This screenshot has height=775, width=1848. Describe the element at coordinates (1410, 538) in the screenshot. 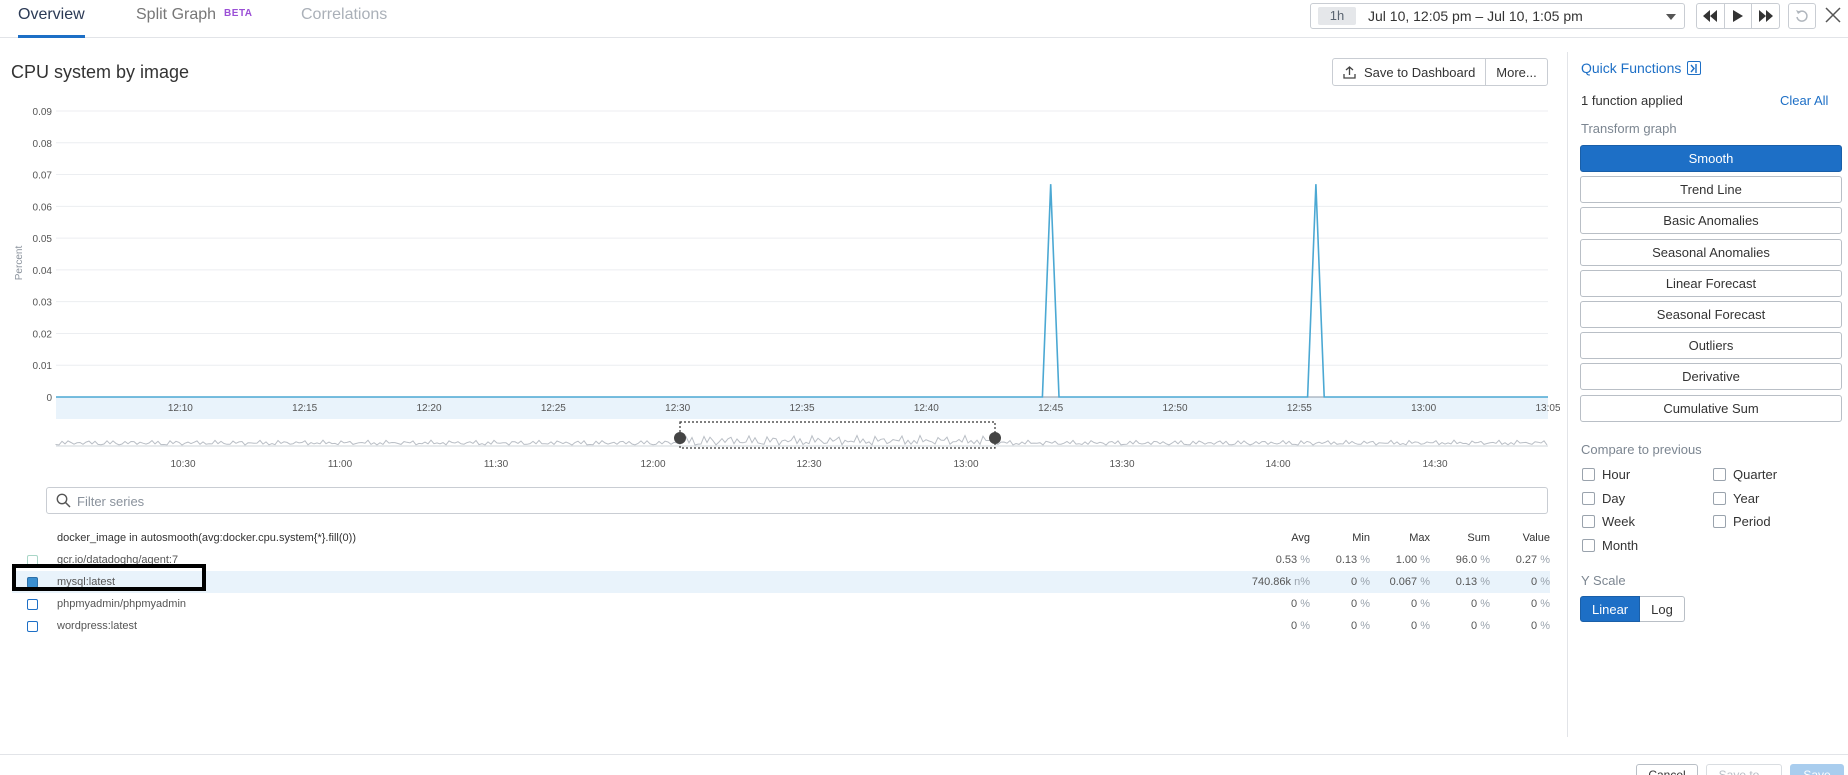

I see `col-max: Max` at that location.